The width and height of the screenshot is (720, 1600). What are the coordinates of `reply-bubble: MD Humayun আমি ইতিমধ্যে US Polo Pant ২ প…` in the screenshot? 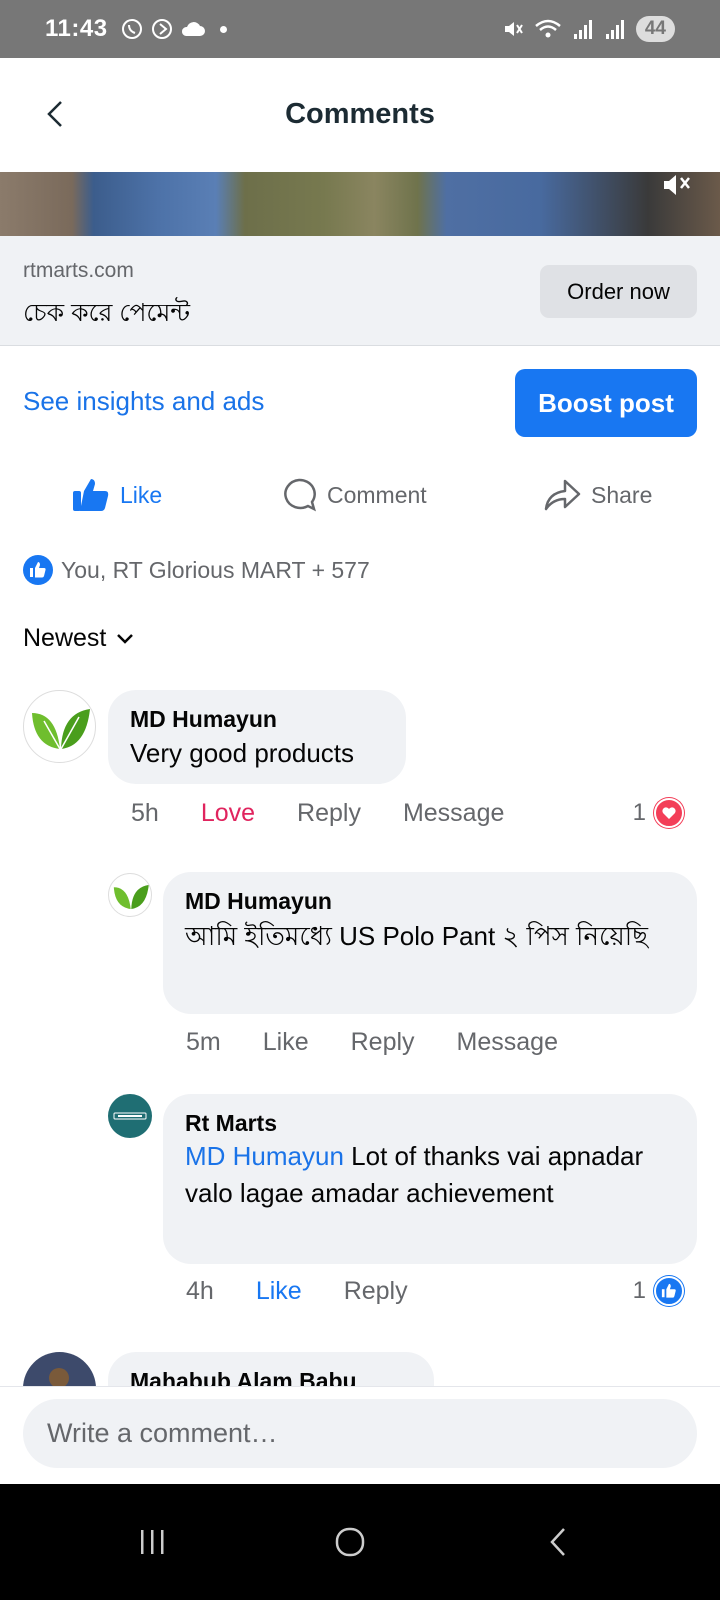 It's located at (430, 943).